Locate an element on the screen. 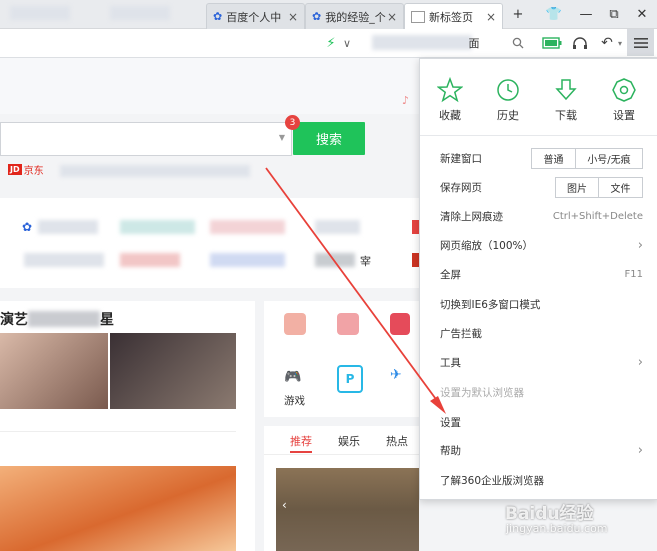  shortcut-text: F11 is located at coordinates (633, 274).